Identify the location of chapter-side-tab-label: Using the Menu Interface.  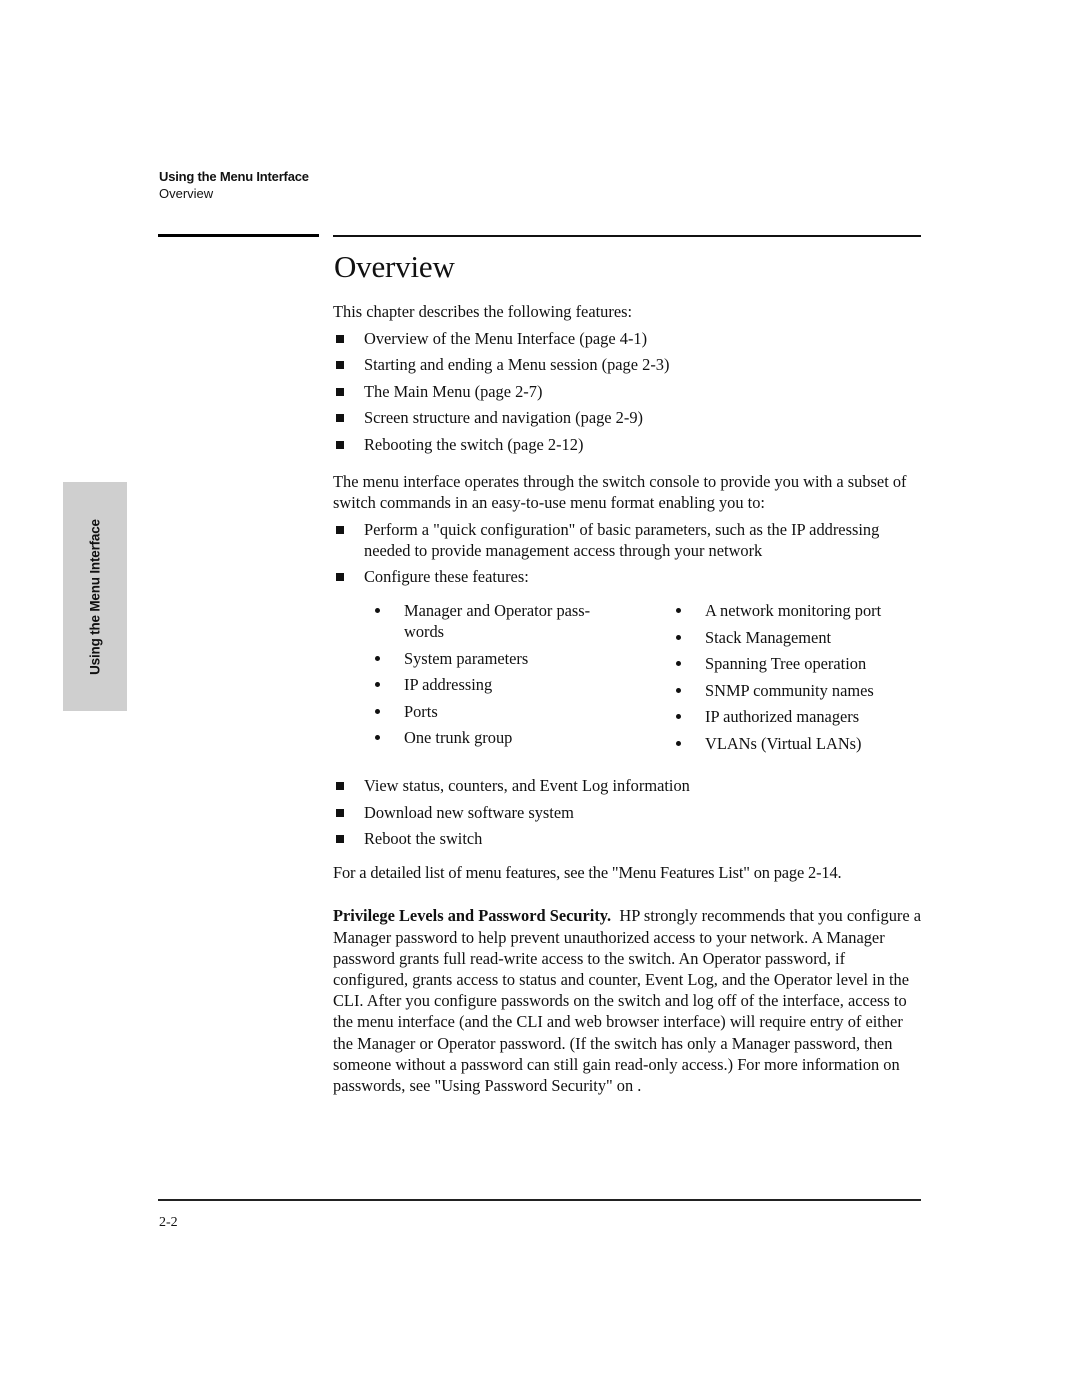
(95, 596).